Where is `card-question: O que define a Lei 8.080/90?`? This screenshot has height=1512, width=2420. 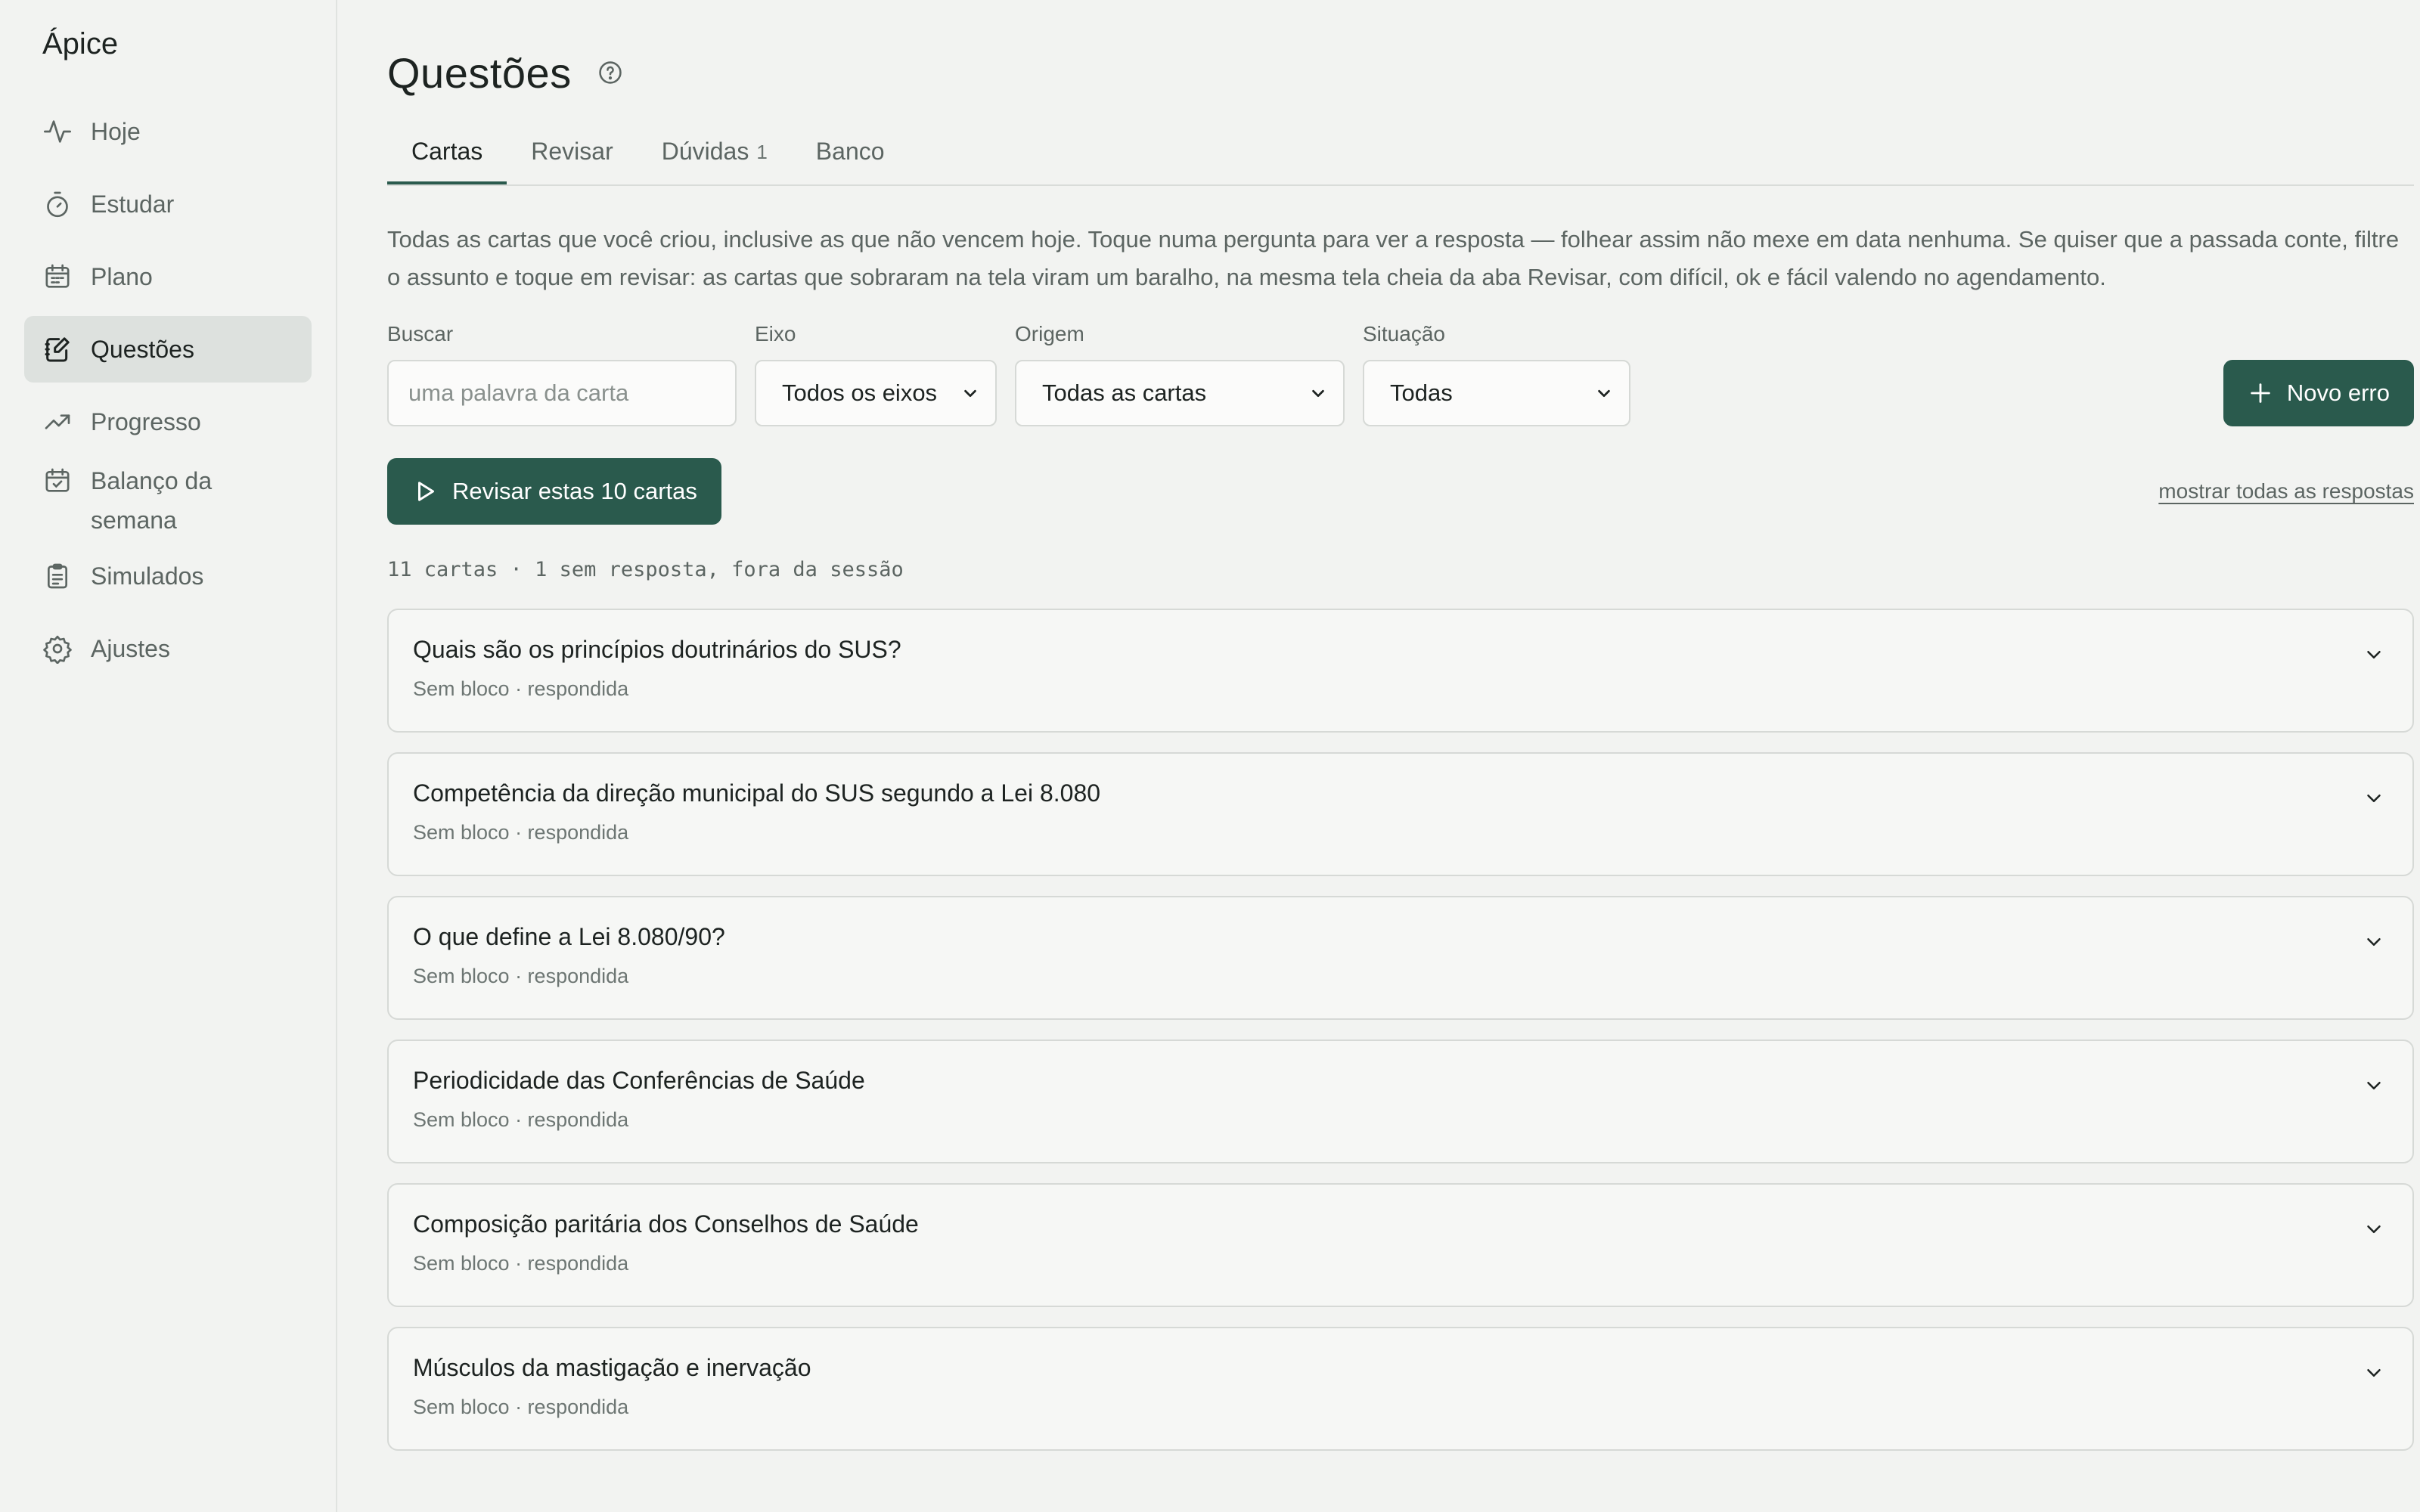
card-question: O que define a Lei 8.080/90? is located at coordinates (569, 937).